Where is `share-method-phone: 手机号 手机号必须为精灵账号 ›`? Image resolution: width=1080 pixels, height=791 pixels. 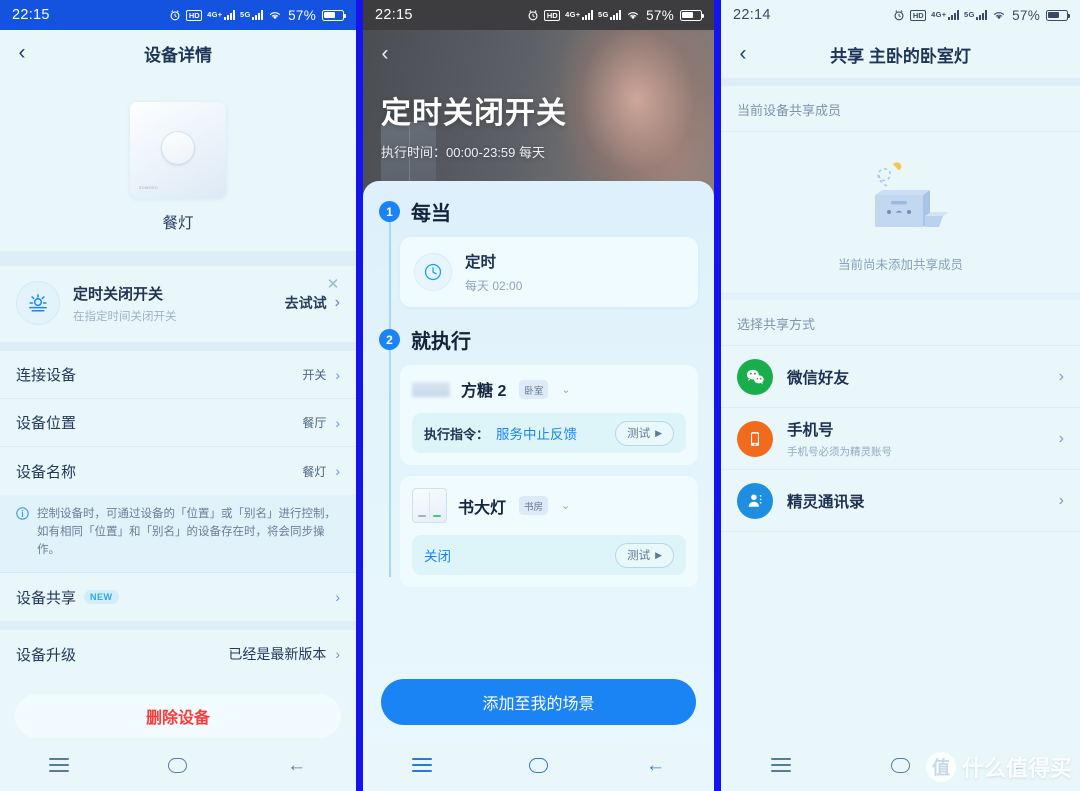
share-method-phone: 手机号 手机号必须为精灵账号 › is located at coordinates (900, 439).